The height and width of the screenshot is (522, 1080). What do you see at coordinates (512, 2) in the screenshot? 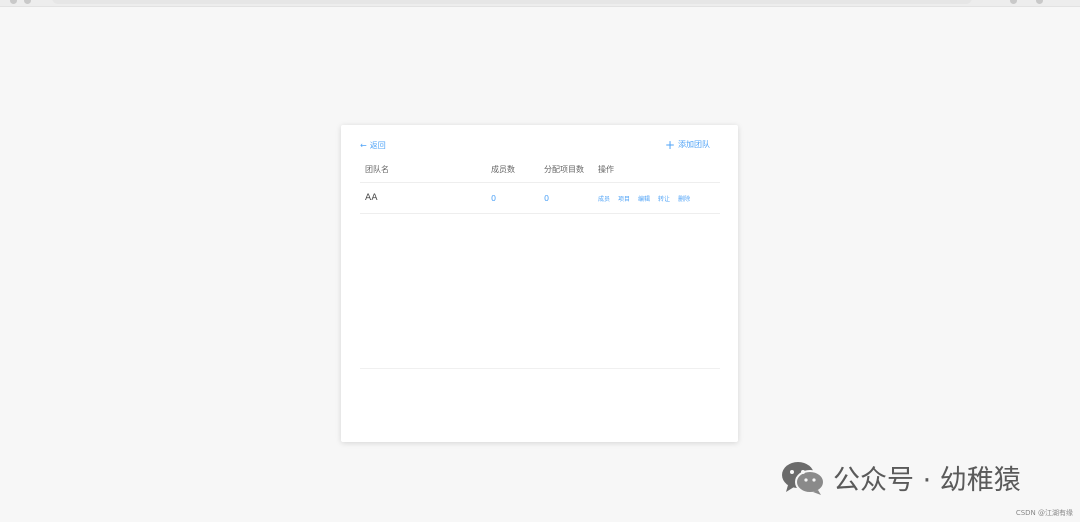
I see `address-bar` at bounding box center [512, 2].